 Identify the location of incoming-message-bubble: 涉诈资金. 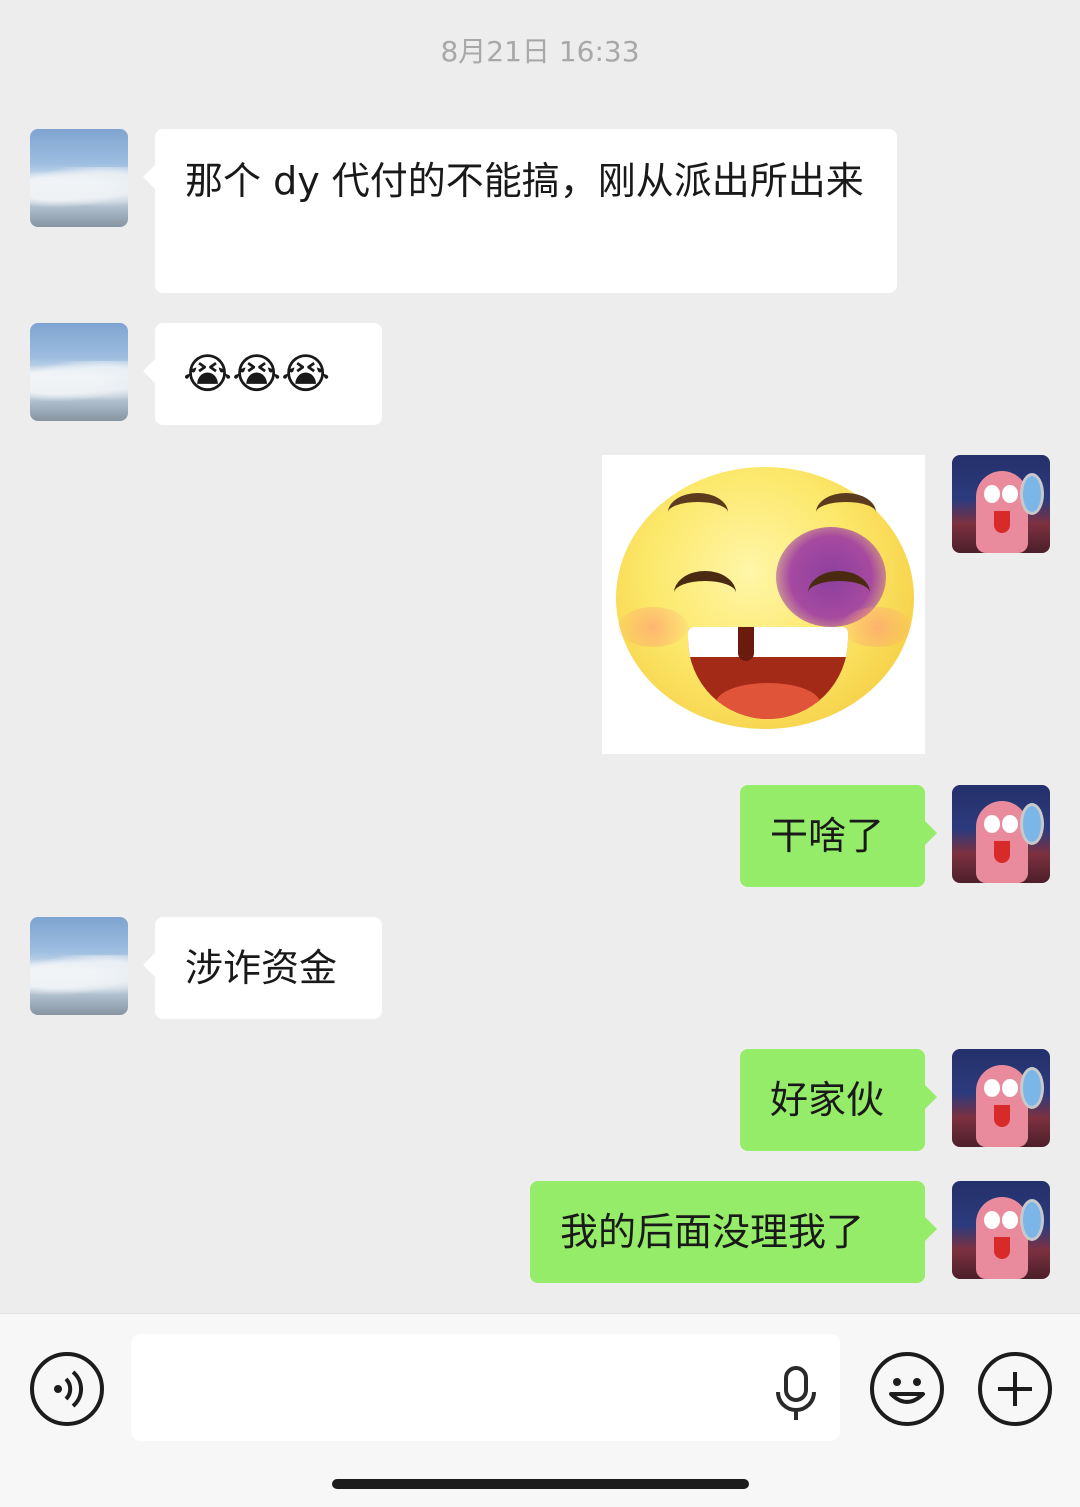
(262, 968).